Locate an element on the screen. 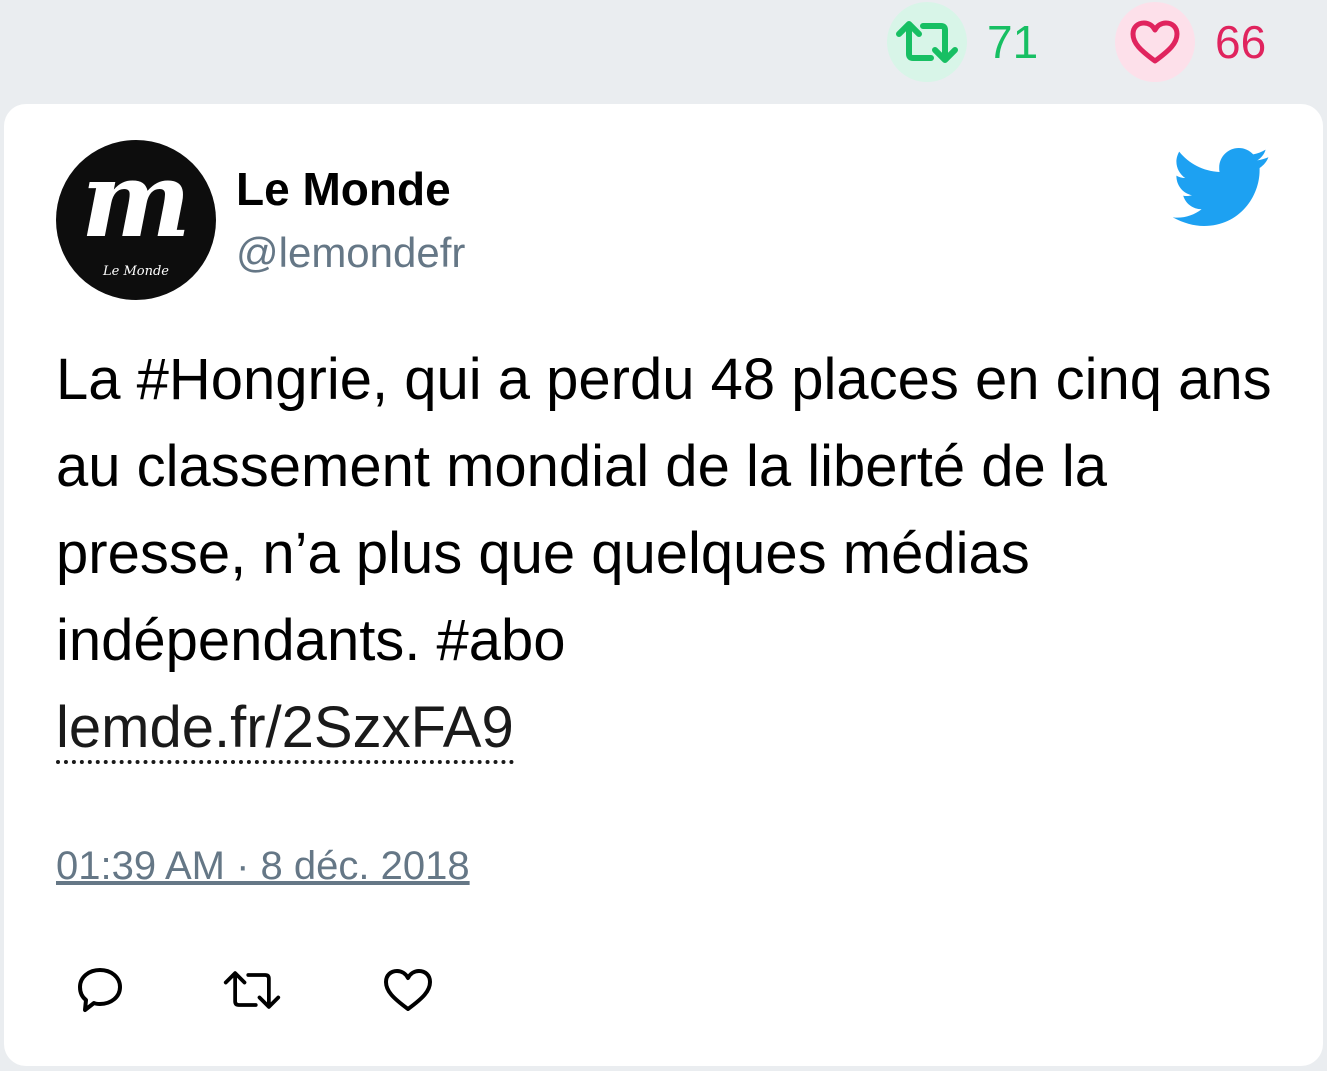 Image resolution: width=1327 pixels, height=1071 pixels. retweet-count: 71 is located at coordinates (1013, 42).